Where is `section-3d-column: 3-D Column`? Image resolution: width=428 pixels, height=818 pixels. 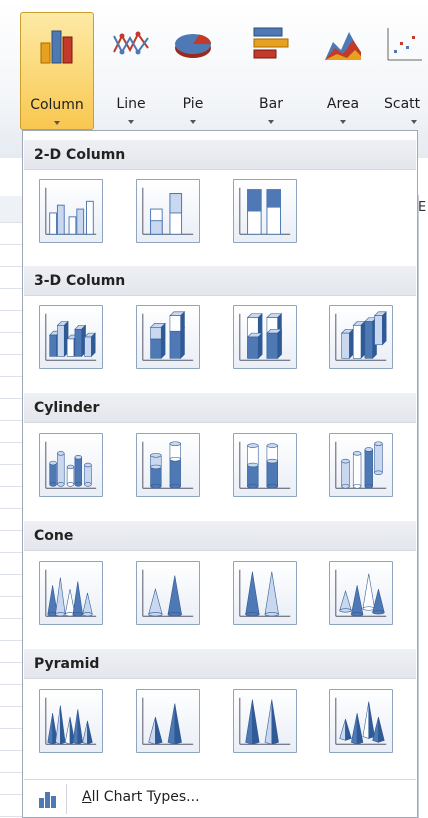 section-3d-column: 3-D Column is located at coordinates (220, 281).